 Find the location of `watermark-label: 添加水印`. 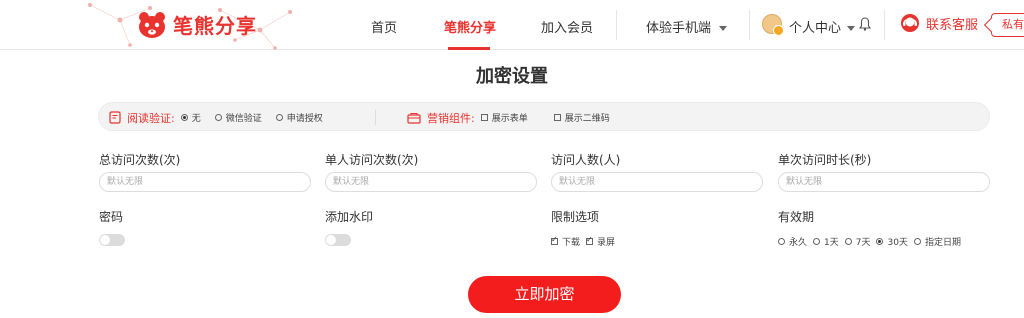

watermark-label: 添加水印 is located at coordinates (349, 217).